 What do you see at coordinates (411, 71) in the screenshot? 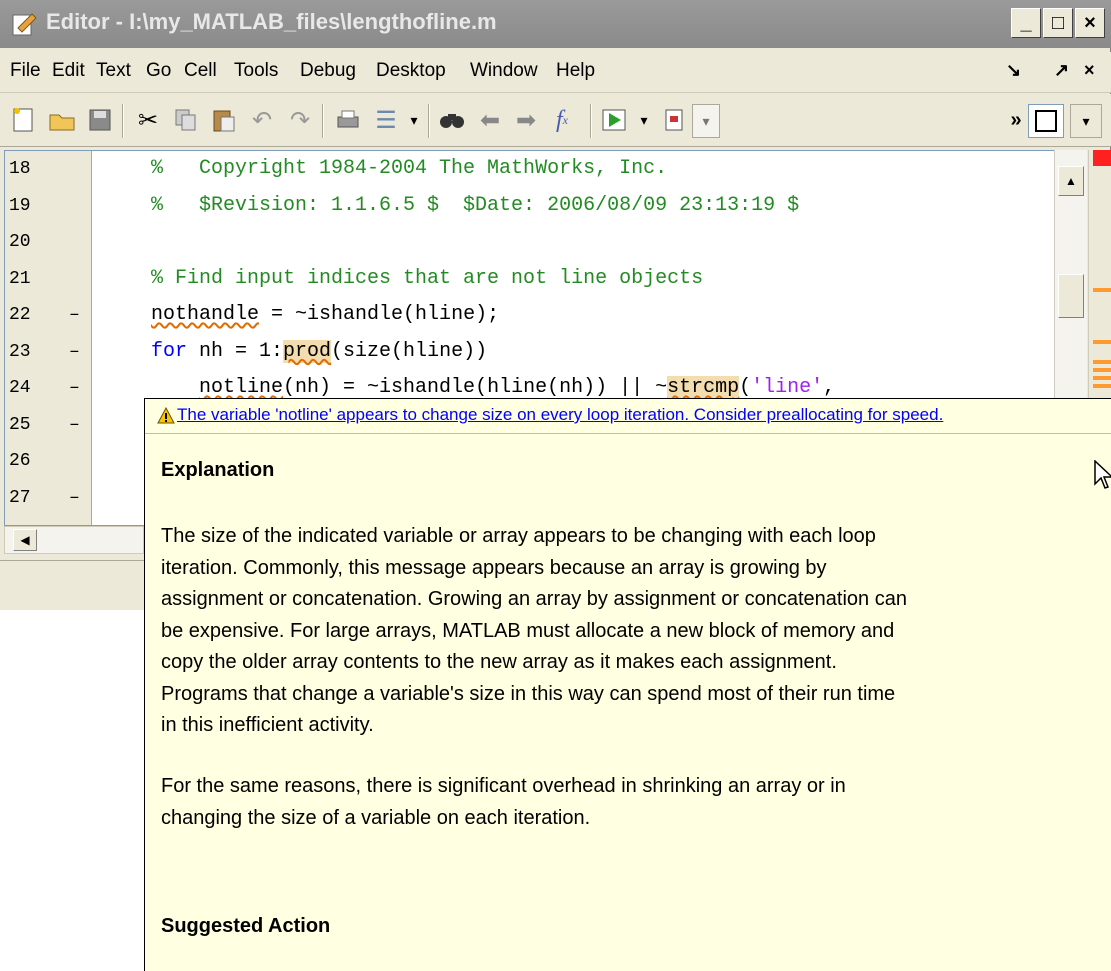
I see `menu-desktop: Desktop` at bounding box center [411, 71].